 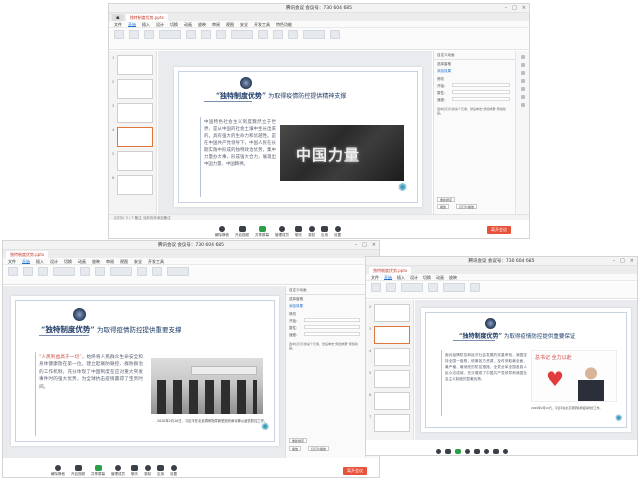 What do you see at coordinates (446, 199) in the screenshot?
I see `reorder-button: 重新排序` at bounding box center [446, 199].